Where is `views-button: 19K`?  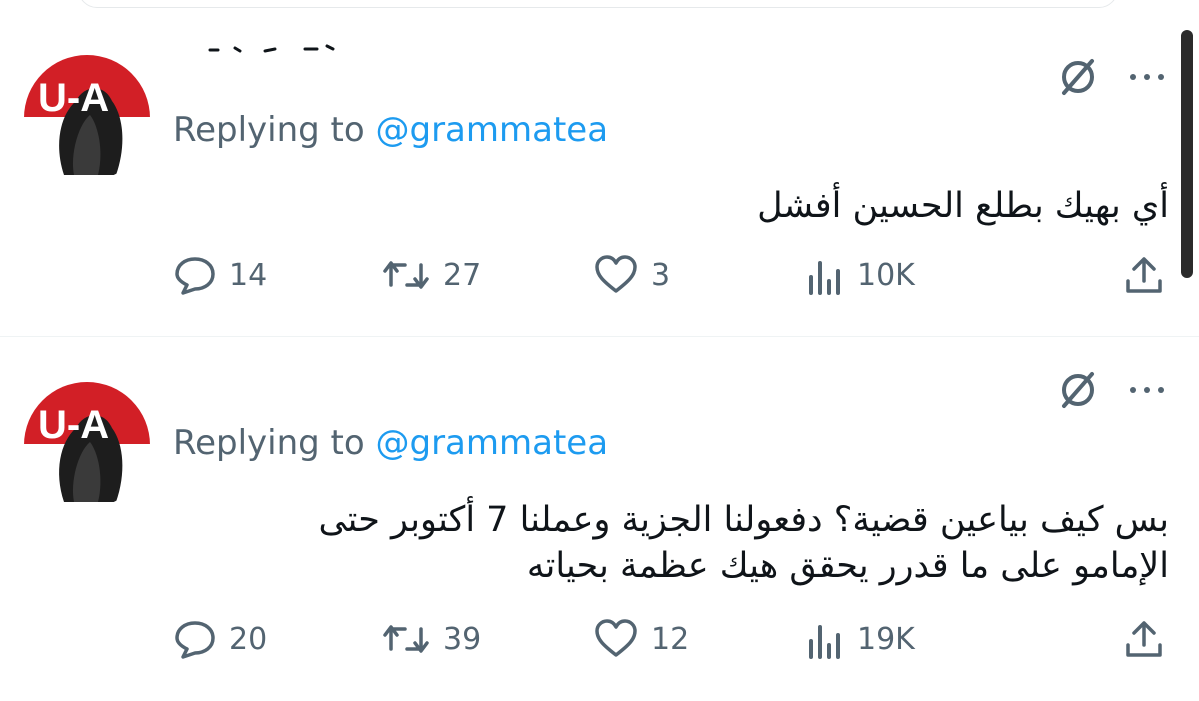
views-button: 19K is located at coordinates (860, 639).